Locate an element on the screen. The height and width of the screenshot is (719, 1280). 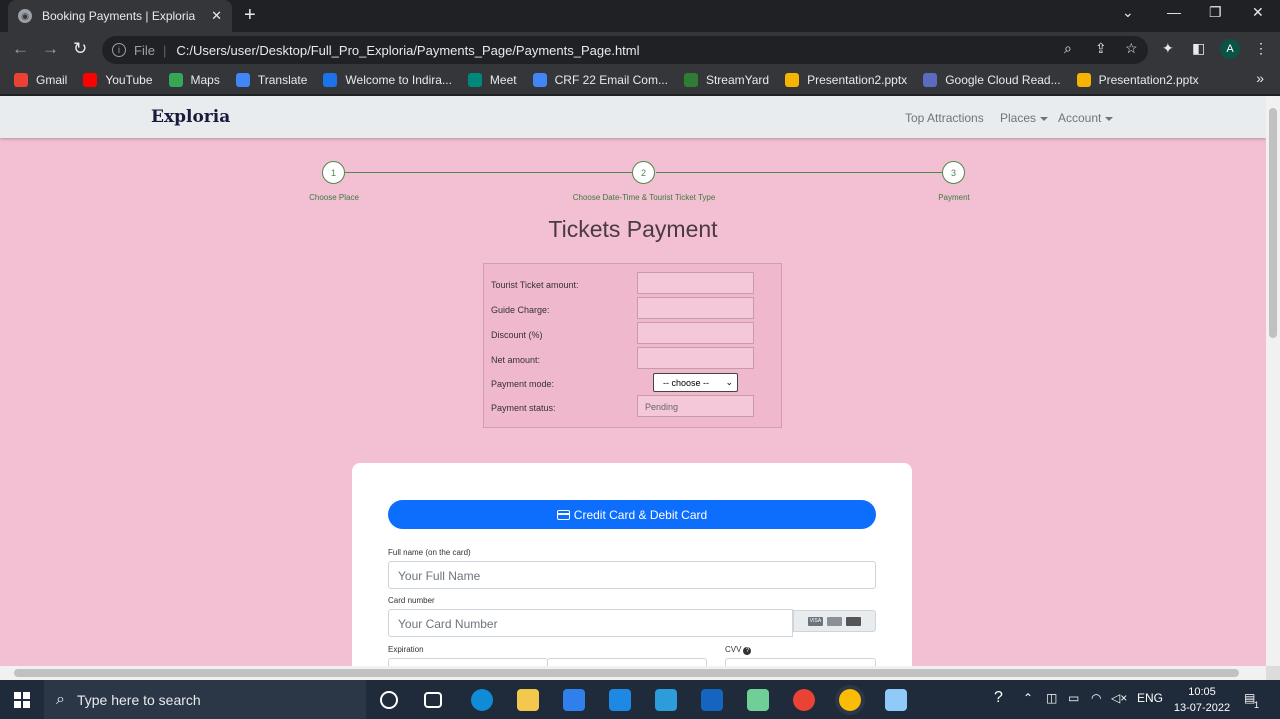
clock: 10:05 13-07-2022 is located at coordinates (1202, 700).